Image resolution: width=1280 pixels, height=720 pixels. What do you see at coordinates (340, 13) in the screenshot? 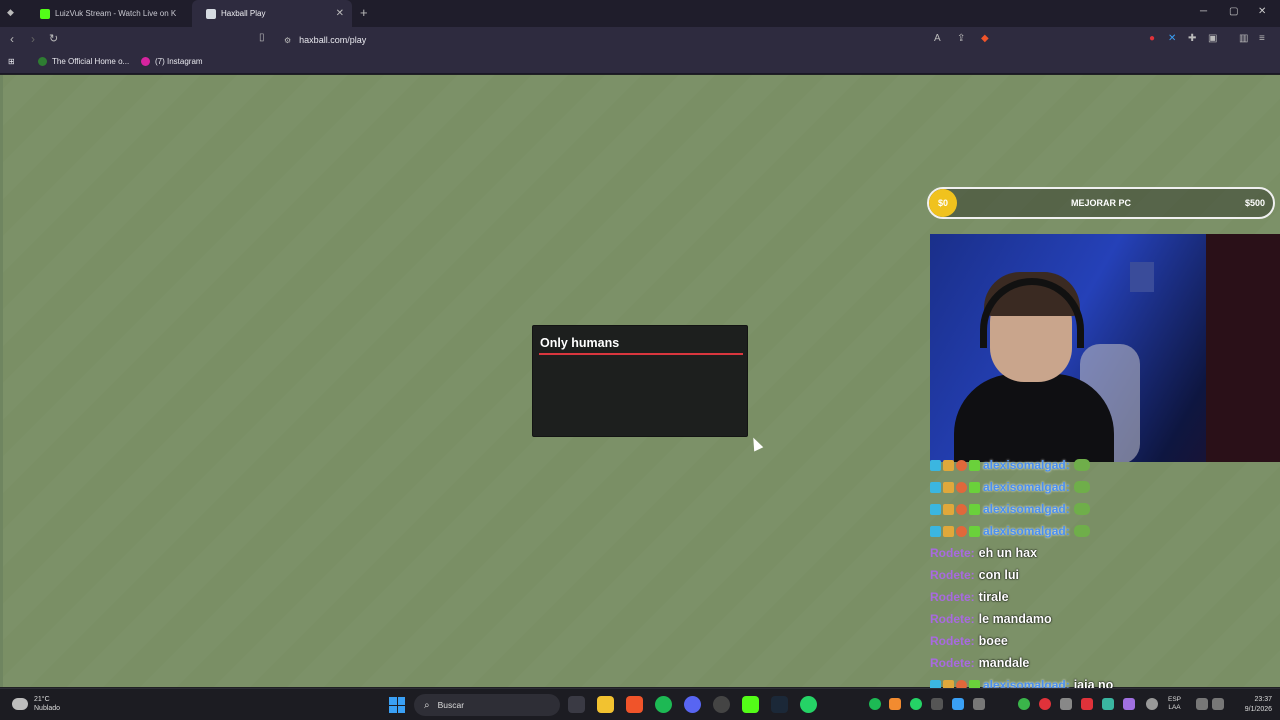
I see `close-tab-icon: ✕` at bounding box center [340, 13].